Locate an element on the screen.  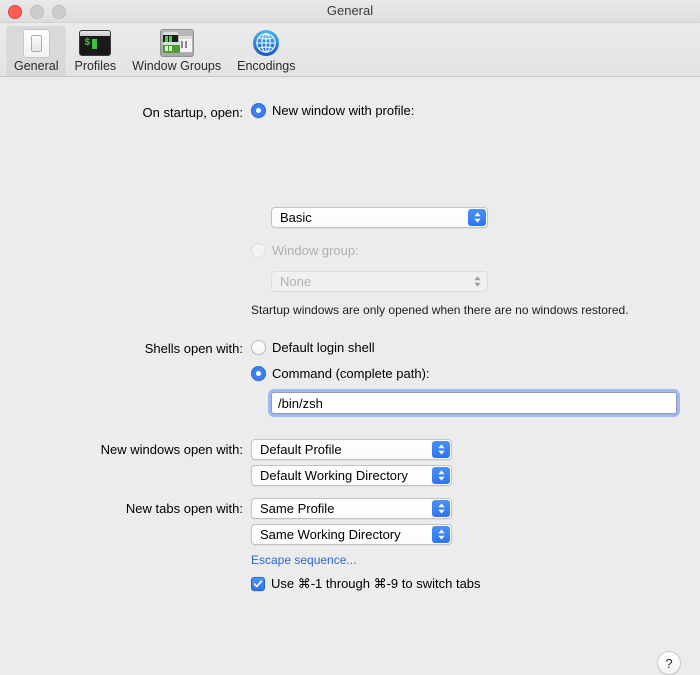
new-windows-profile-value: Default Profile is located at coordinates (301, 449).